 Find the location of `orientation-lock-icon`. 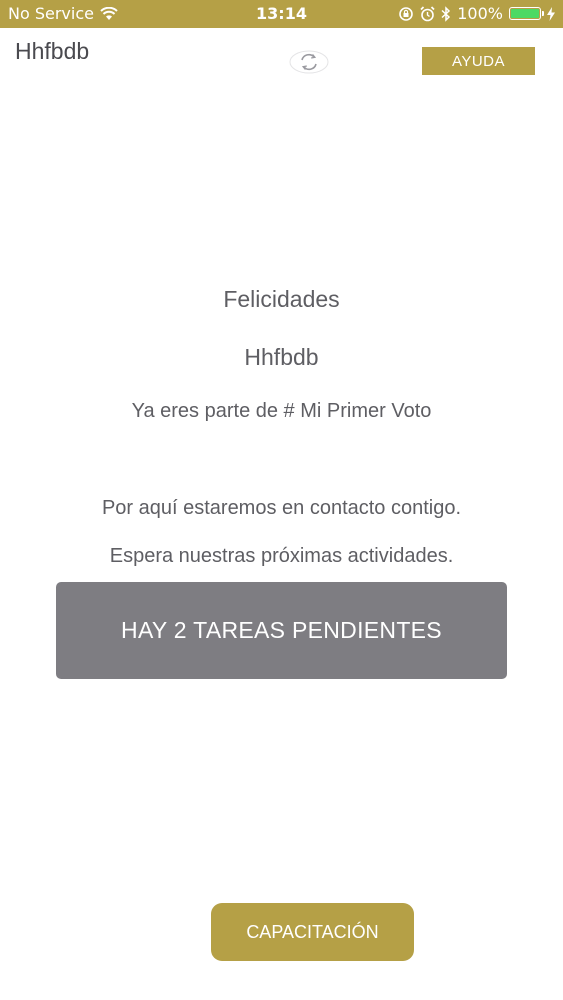

orientation-lock-icon is located at coordinates (406, 13).